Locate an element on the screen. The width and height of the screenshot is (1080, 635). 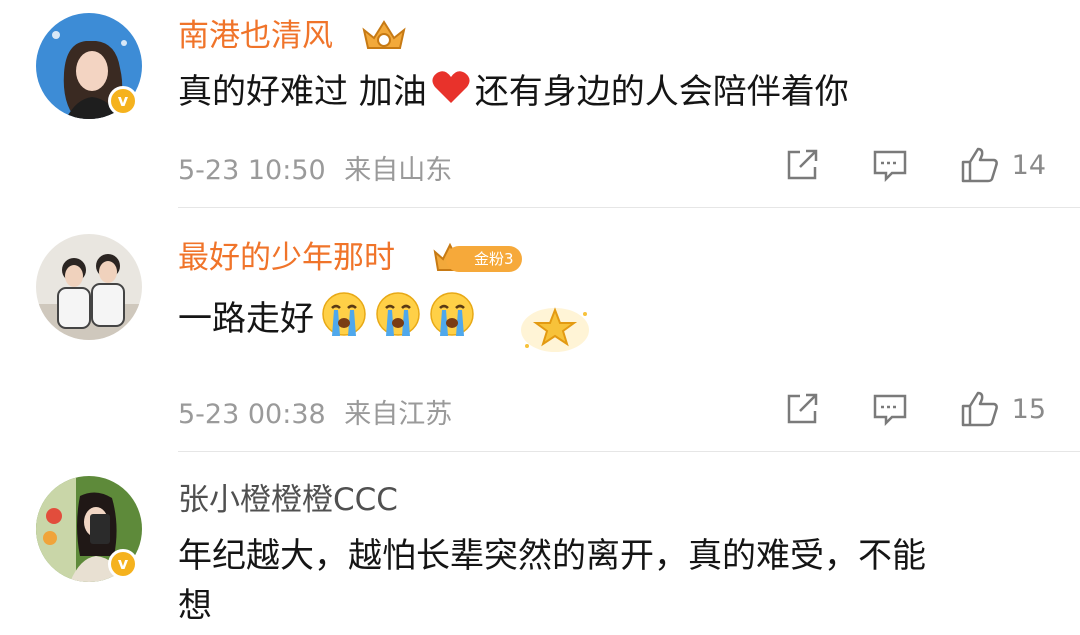
comment-actions: 14 is located at coordinates (889, 165).